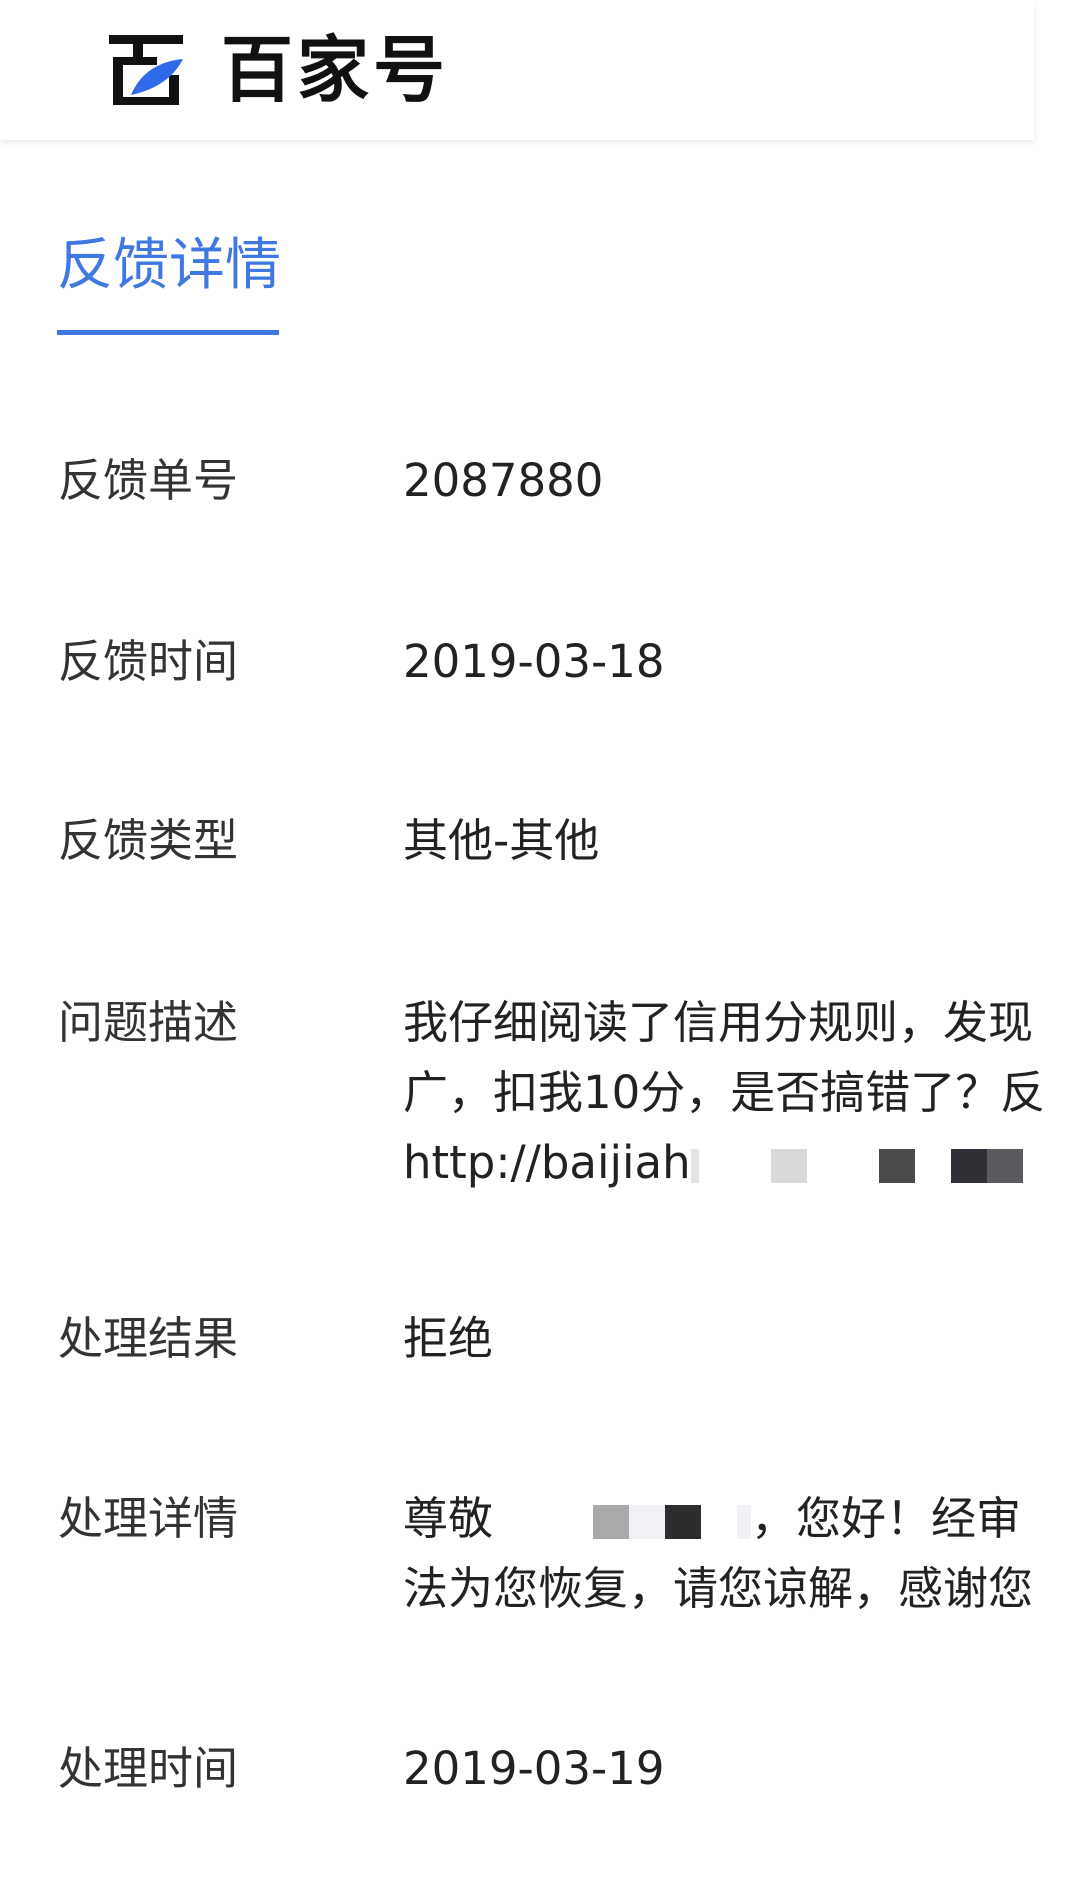 The image size is (1078, 1902). I want to click on description-line-3: http://baijiahc, so click(740, 1163).